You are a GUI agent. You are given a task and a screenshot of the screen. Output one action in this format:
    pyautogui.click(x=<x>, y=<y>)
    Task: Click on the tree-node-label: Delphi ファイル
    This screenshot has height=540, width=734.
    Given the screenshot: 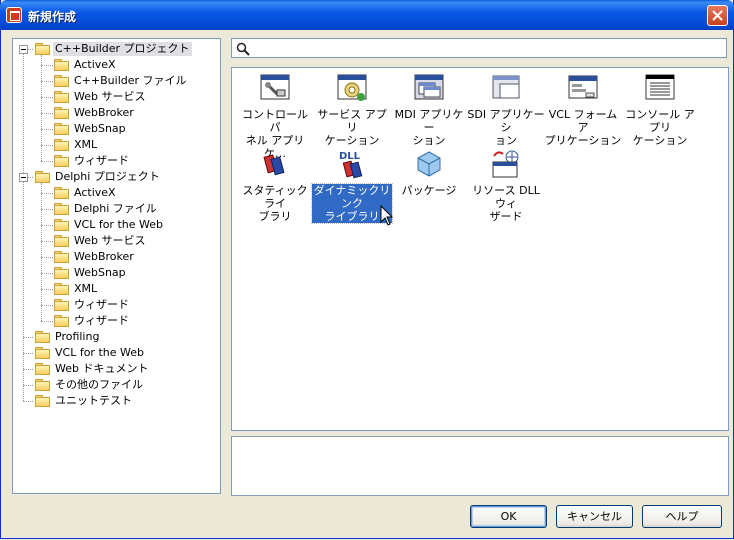 What is the action you would take?
    pyautogui.click(x=115, y=208)
    